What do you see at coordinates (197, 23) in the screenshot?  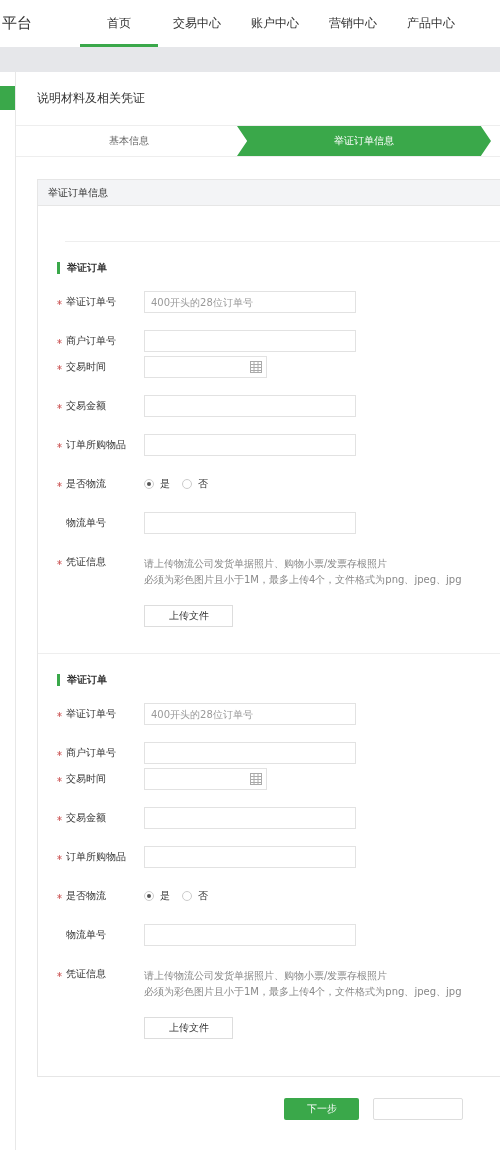 I see `nav-tab: 交易中心` at bounding box center [197, 23].